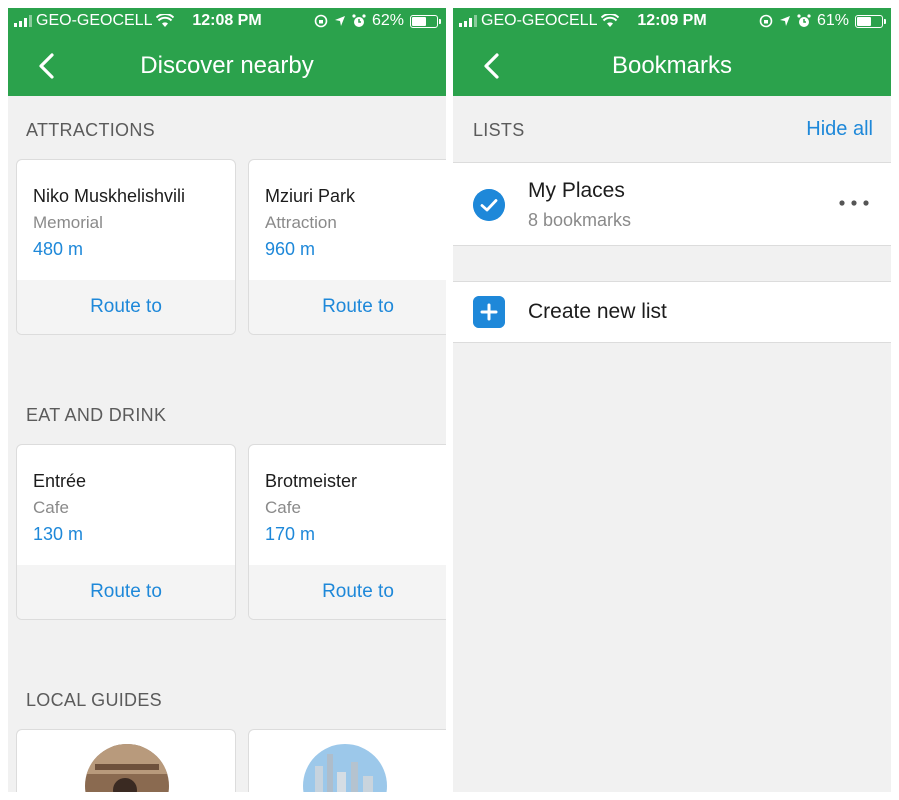 The width and height of the screenshot is (899, 800). I want to click on bookmark-list-row: My Places 8 bookmarks, so click(672, 204).